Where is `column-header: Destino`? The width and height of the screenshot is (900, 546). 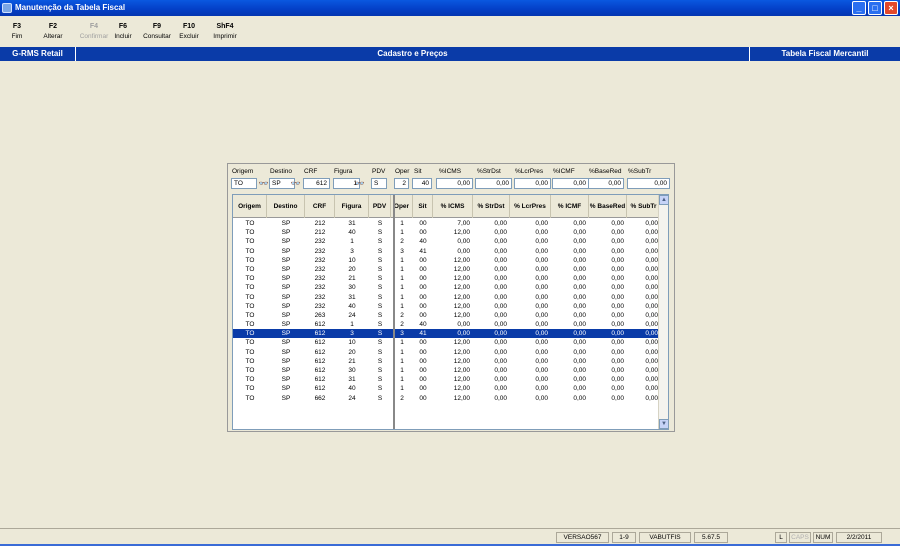 column-header: Destino is located at coordinates (286, 206).